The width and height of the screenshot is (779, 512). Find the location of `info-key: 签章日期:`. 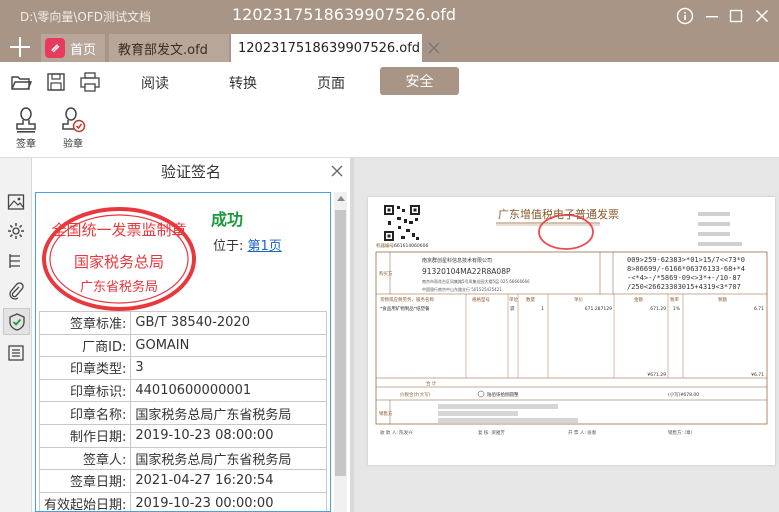

info-key: 签章日期: is located at coordinates (85, 481).